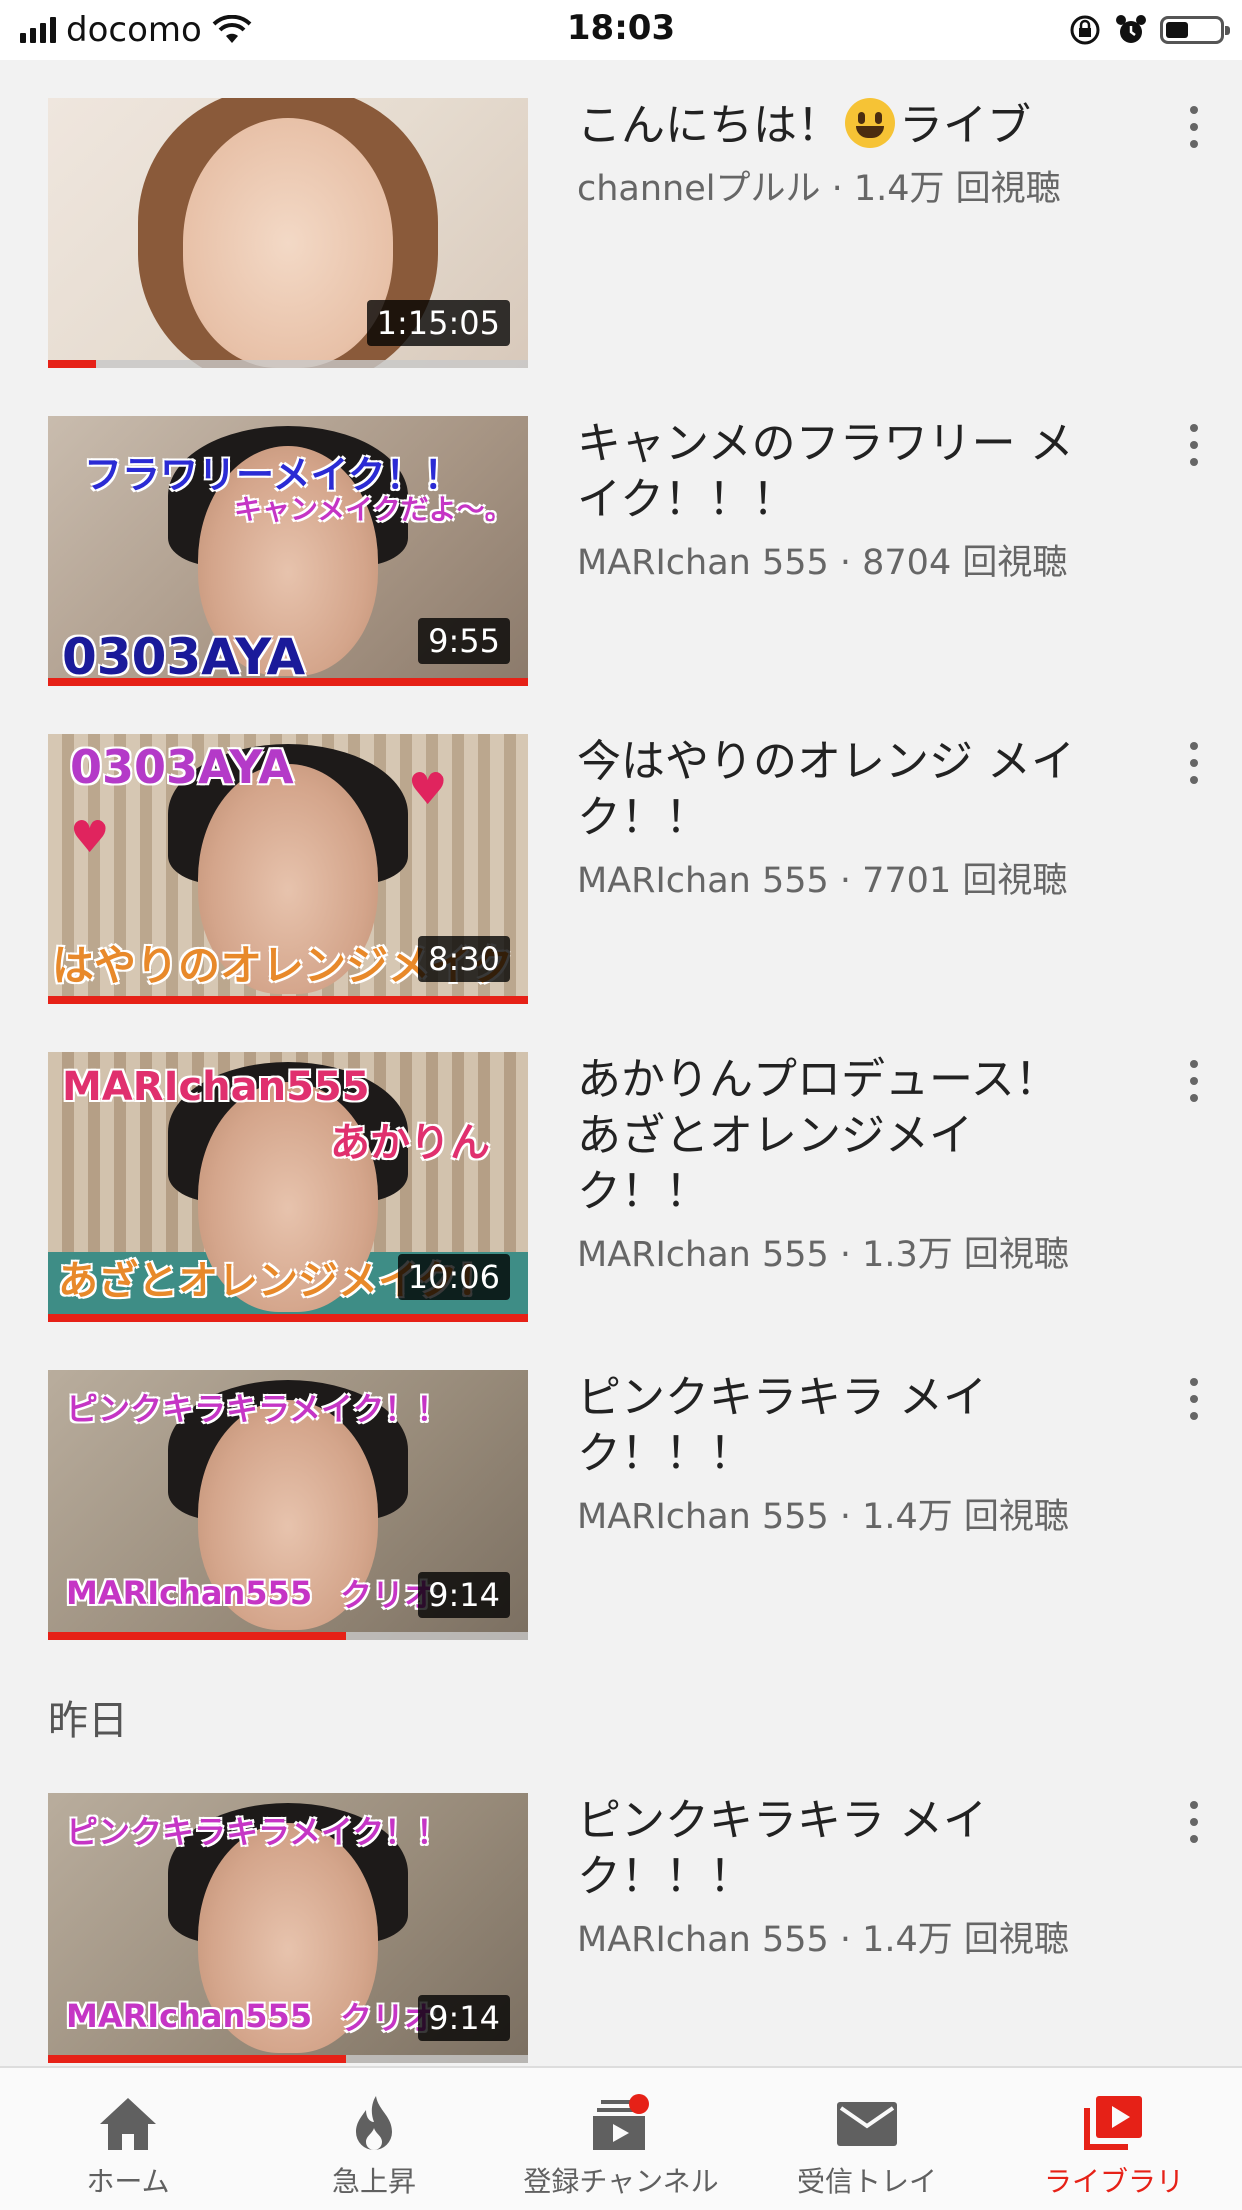  Describe the element at coordinates (464, 641) in the screenshot. I see `duration-badge: 9:55` at that location.